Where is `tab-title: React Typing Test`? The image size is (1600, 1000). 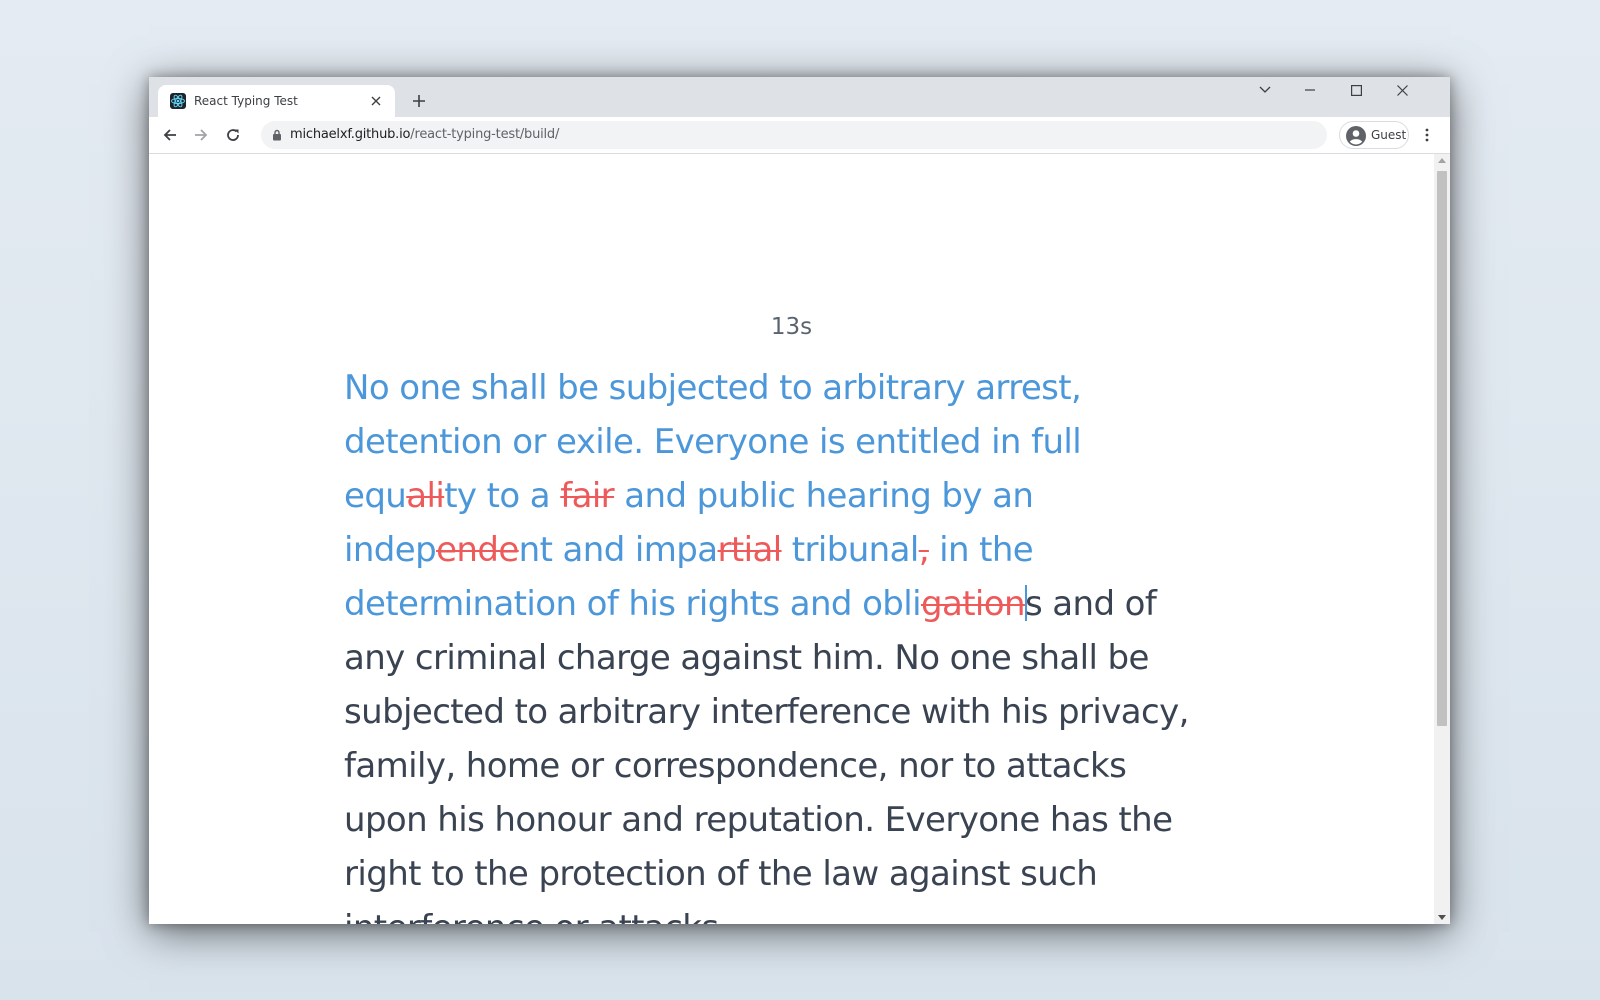
tab-title: React Typing Test is located at coordinates (246, 101).